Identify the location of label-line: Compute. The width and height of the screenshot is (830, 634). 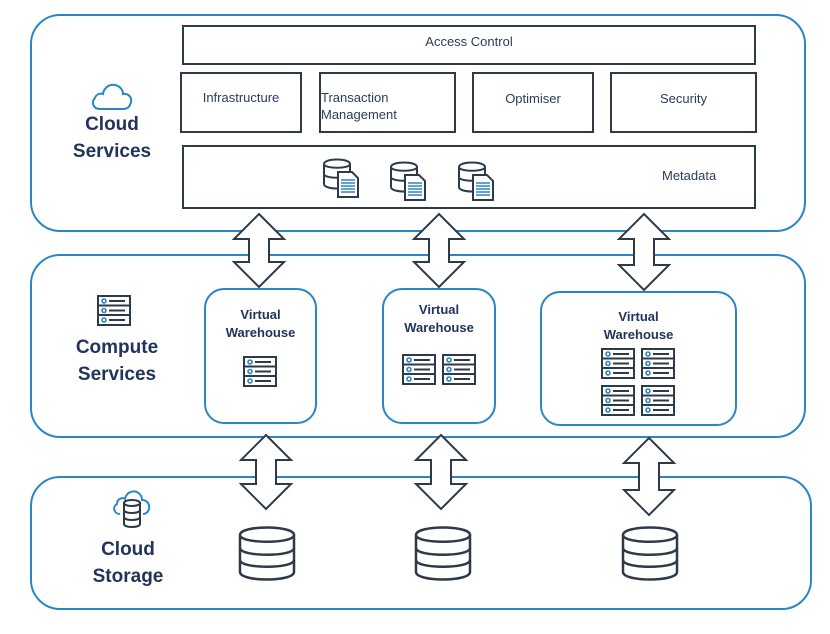
(117, 347).